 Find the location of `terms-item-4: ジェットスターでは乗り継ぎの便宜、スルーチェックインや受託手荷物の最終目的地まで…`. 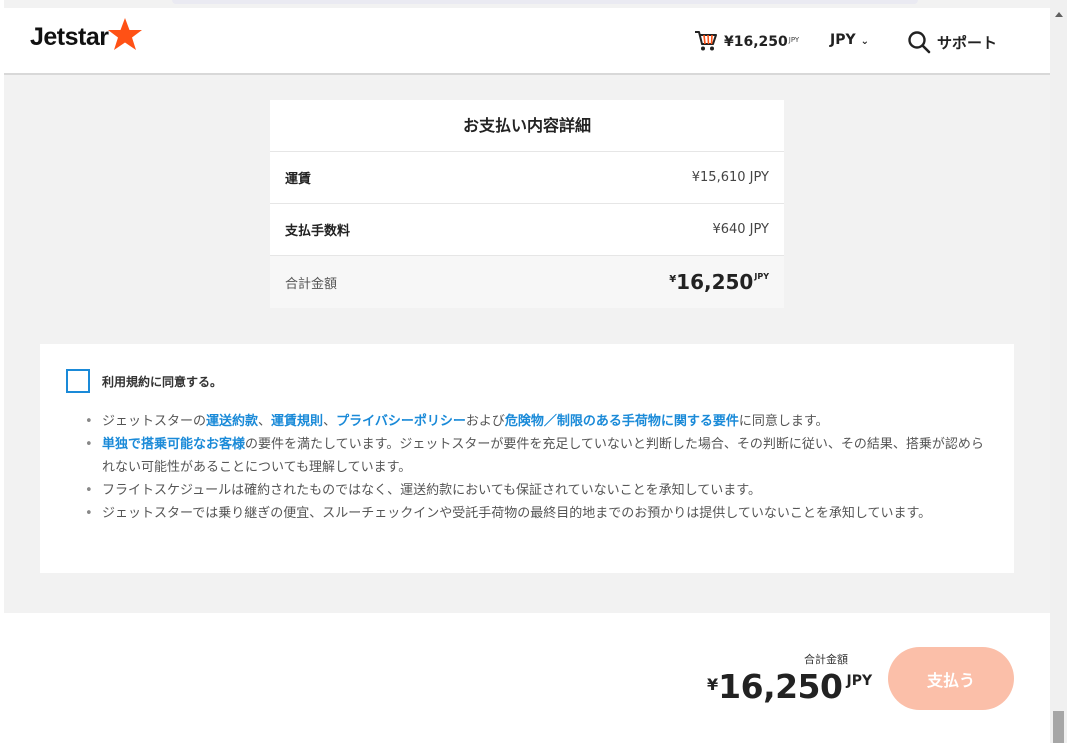

terms-item-4: ジェットスターでは乗り継ぎの便宜、スルーチェックインや受託手荷物の最終目的地まで… is located at coordinates (536, 513).